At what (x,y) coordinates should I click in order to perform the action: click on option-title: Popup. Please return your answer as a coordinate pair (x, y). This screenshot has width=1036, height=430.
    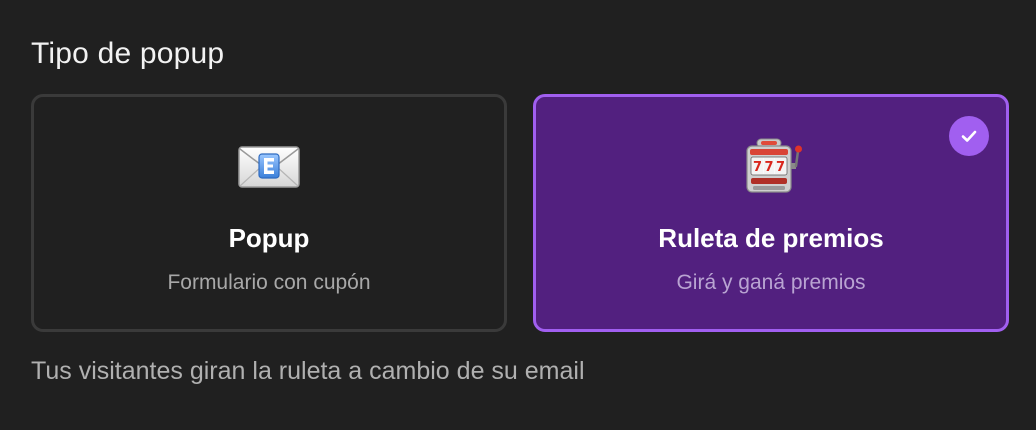
    Looking at the image, I should click on (269, 238).